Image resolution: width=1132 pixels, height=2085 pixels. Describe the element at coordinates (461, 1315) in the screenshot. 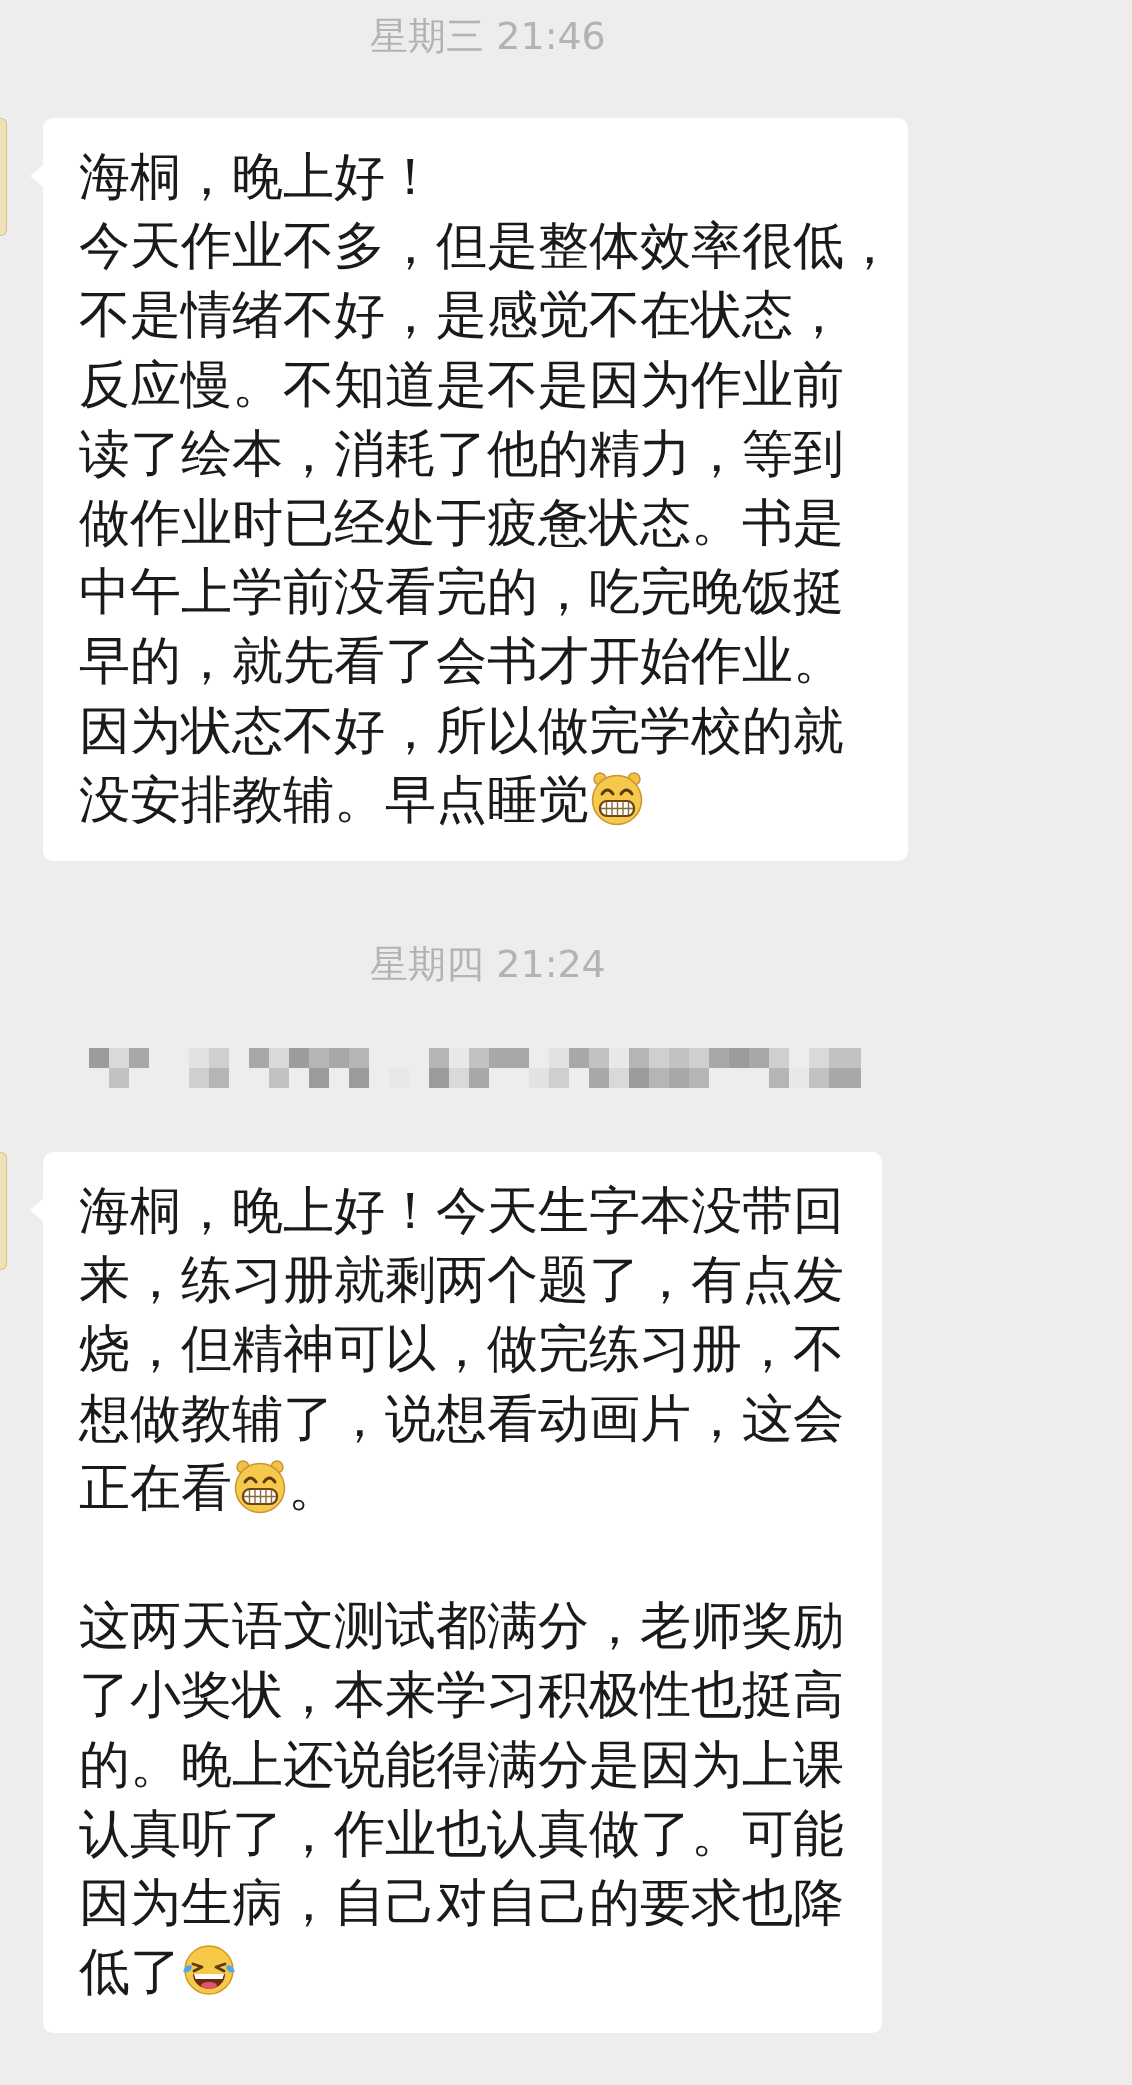

I see `message-text: 海桐，晚上好！今天生字本没带回来，练习册就剩两个题了，有点发烧，但精神可以，做完练习册，不想做教辅了，说想看动画片，这会` at that location.